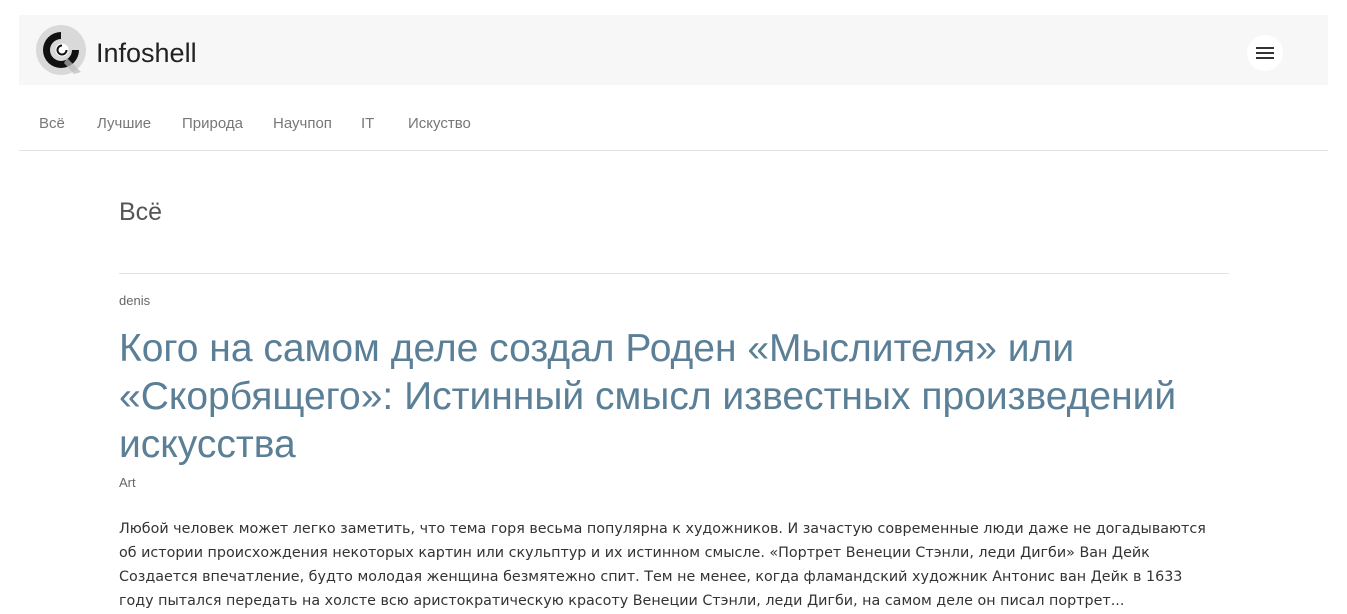 Image resolution: width=1347 pixels, height=614 pixels. I want to click on site-header: Infoshell, so click(673, 50).